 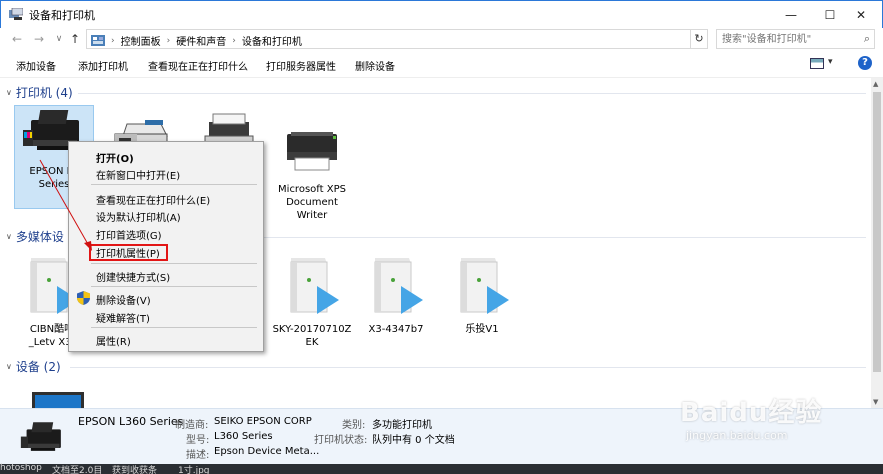 I want to click on details-label-model: 型号:, so click(x=198, y=440).